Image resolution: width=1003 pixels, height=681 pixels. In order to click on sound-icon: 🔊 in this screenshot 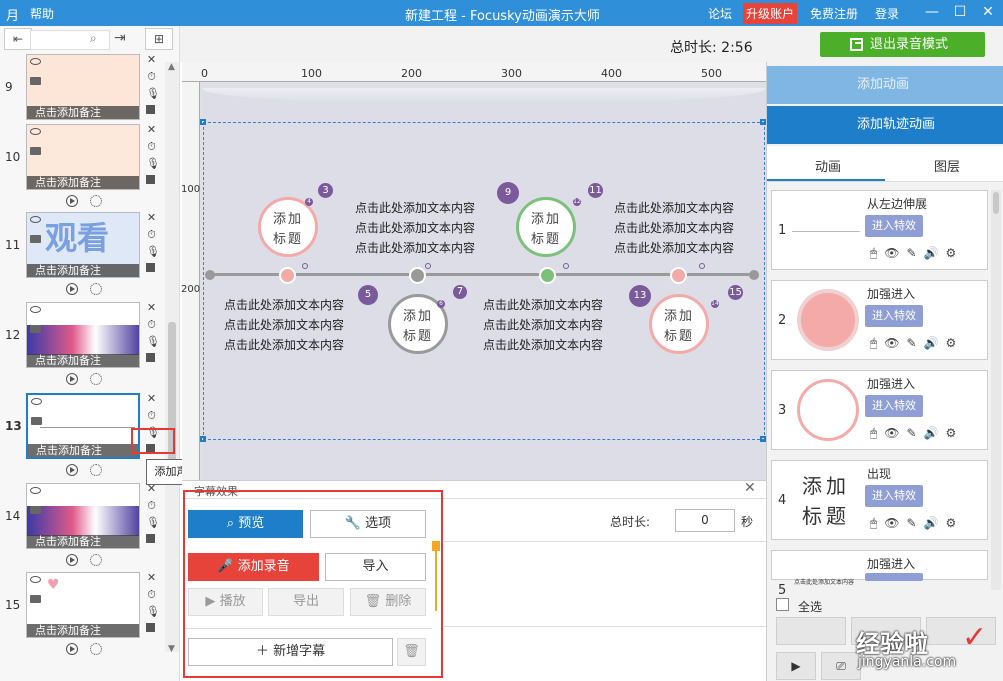, I will do `click(935, 433)`.